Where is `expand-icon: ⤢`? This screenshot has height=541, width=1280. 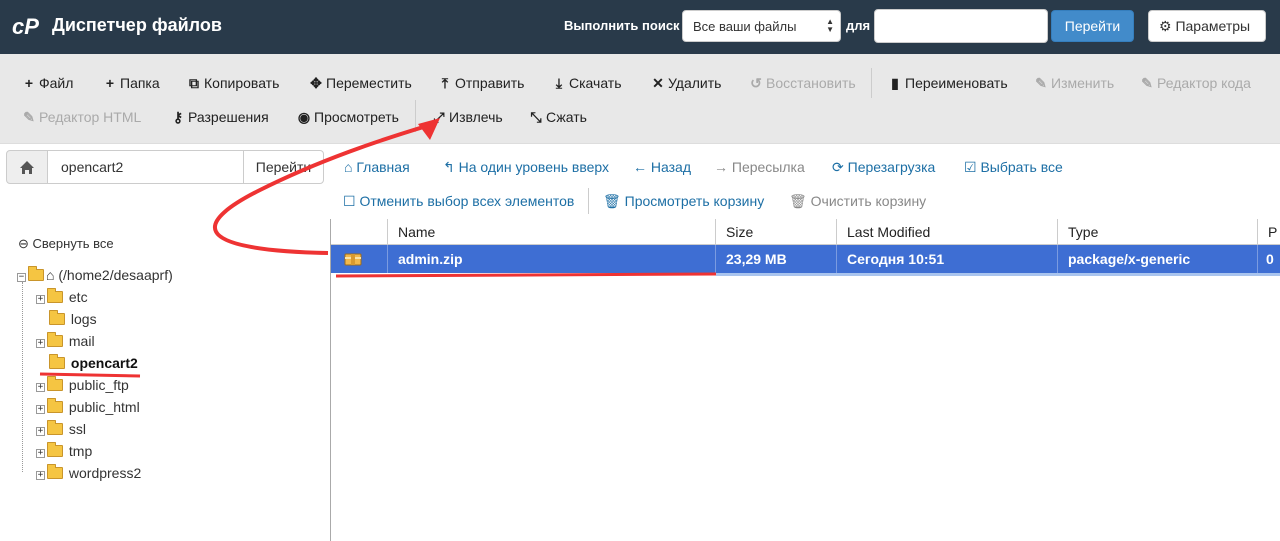
expand-icon: ⤢ is located at coordinates (439, 117).